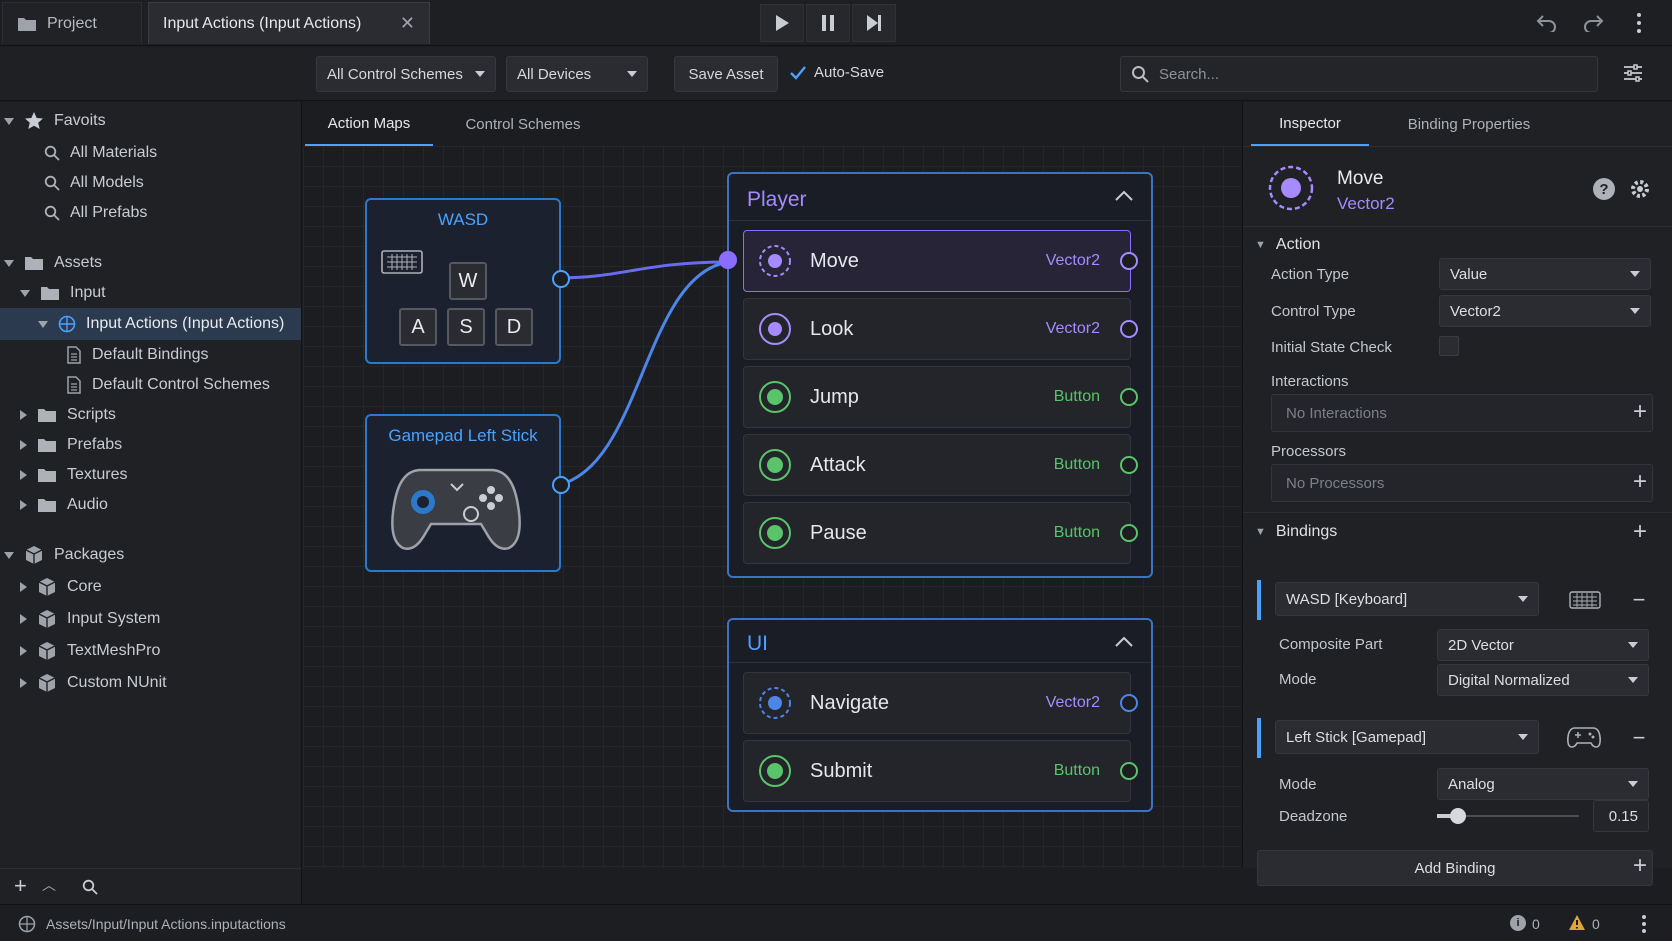 The image size is (1672, 941). Describe the element at coordinates (137, 355) in the screenshot. I see `tree-default-bindings: Default Bindings` at that location.